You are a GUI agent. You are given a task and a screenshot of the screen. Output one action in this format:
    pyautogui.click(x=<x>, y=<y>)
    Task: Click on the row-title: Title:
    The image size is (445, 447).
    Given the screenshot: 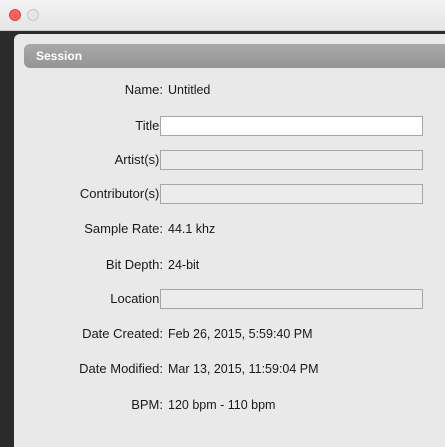 What is the action you would take?
    pyautogui.click(x=229, y=126)
    